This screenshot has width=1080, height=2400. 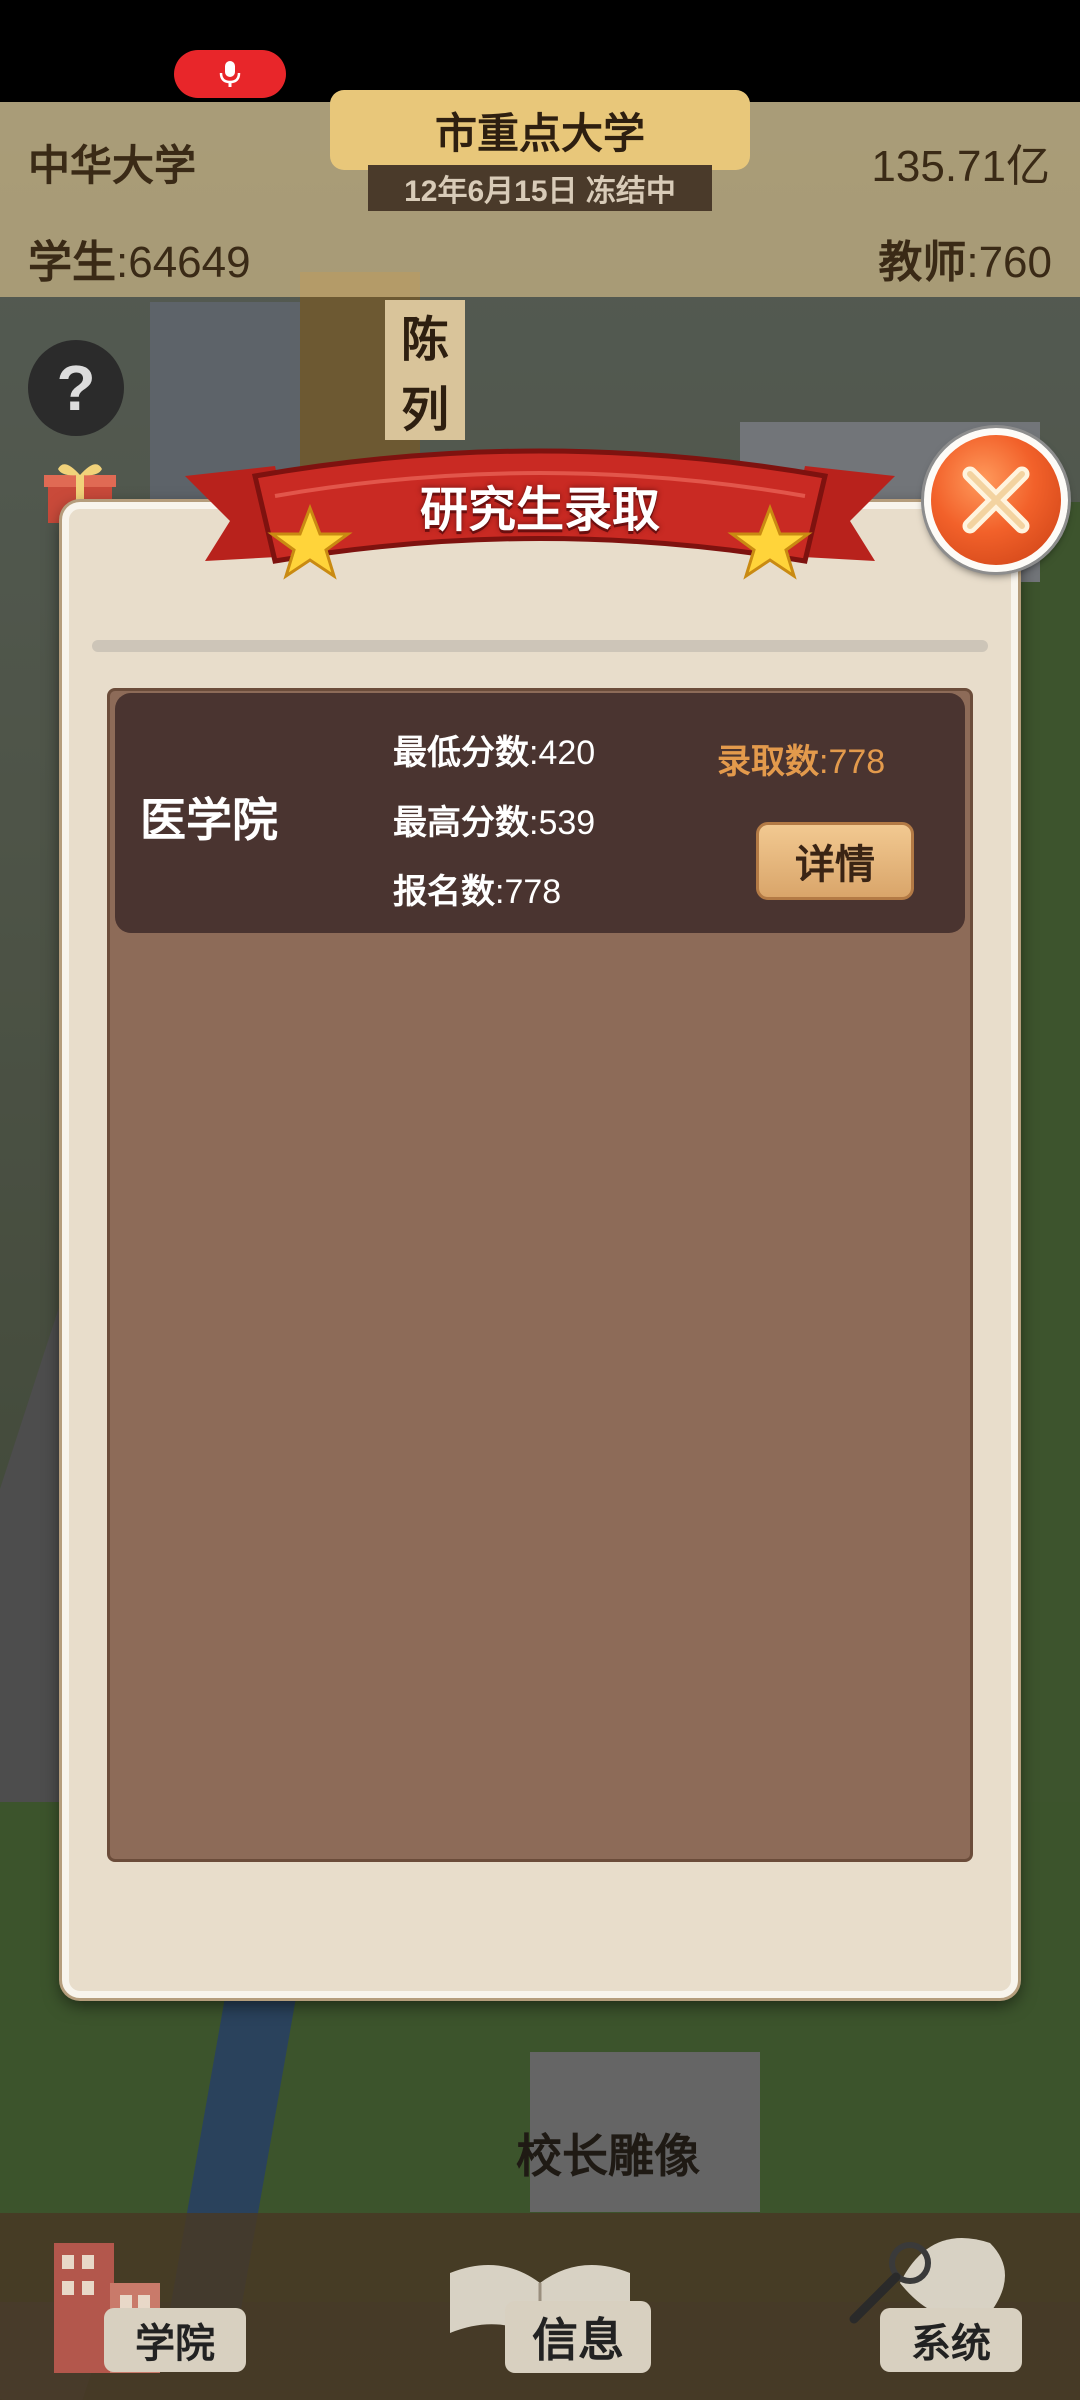 I want to click on min-score: 最低分数:420, so click(x=494, y=749).